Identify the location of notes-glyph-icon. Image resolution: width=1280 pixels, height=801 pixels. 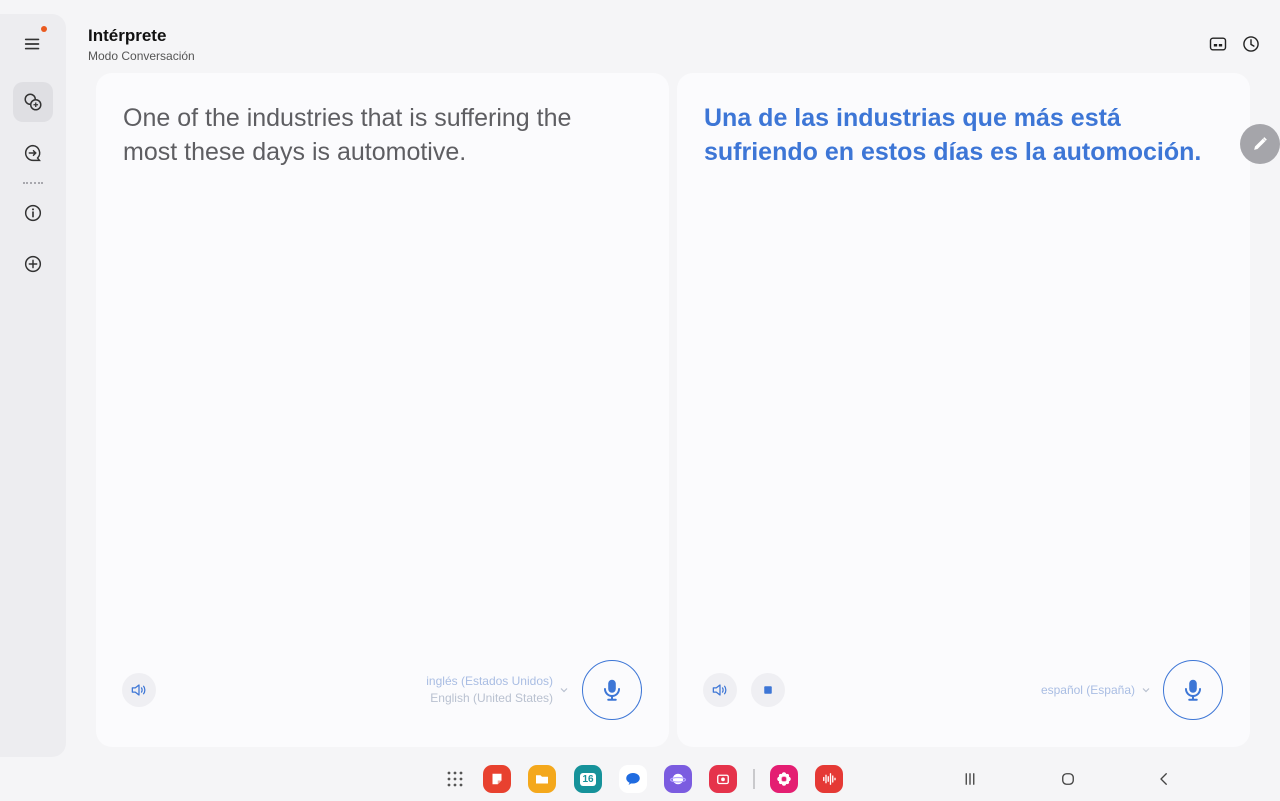
(497, 779).